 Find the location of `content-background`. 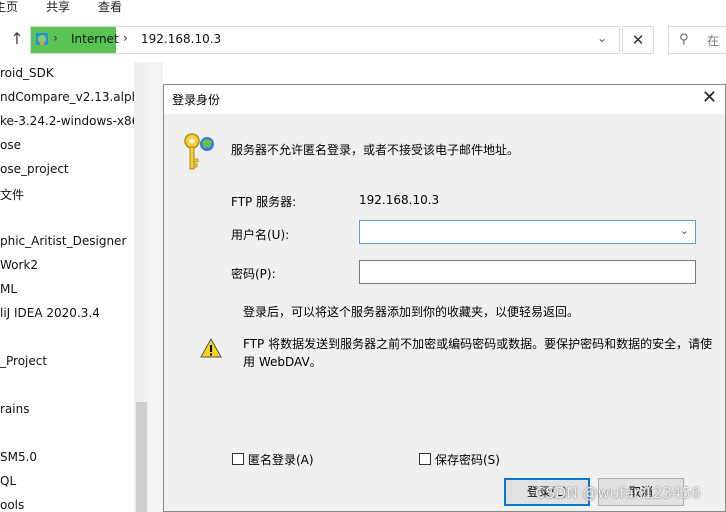

content-background is located at coordinates (156, 287).